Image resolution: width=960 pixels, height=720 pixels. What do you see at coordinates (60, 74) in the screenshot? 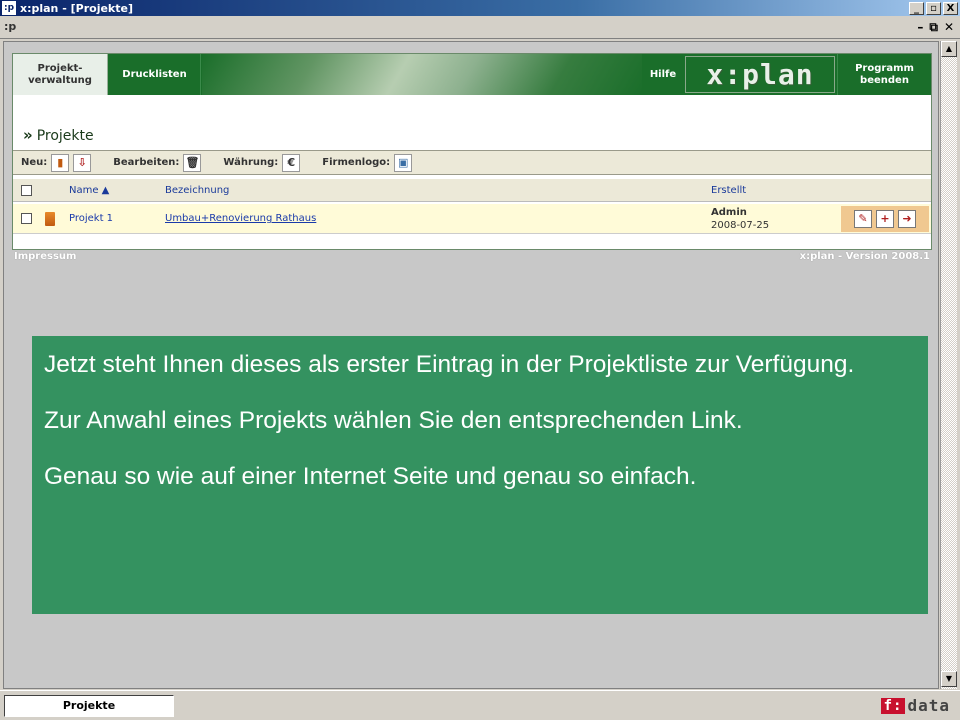
I see `nav-projektverwaltung: Projekt- verwaltung` at bounding box center [60, 74].